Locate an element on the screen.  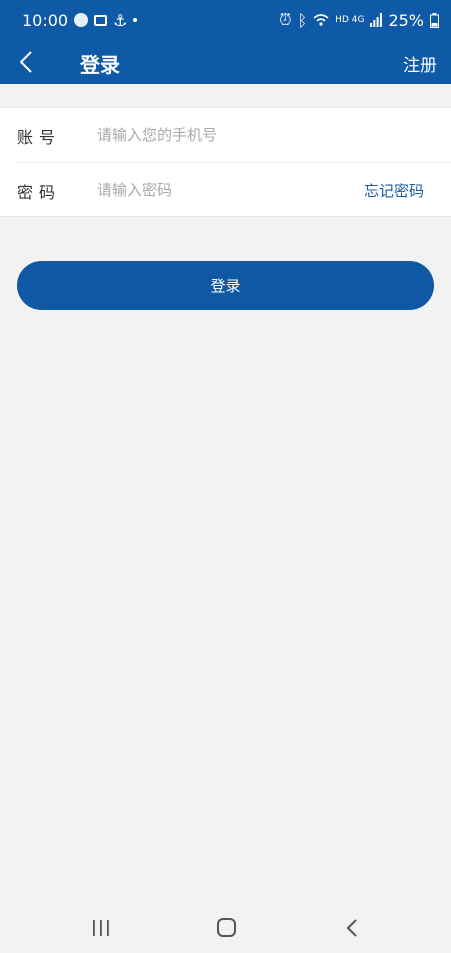
messenger-icon is located at coordinates (81, 20).